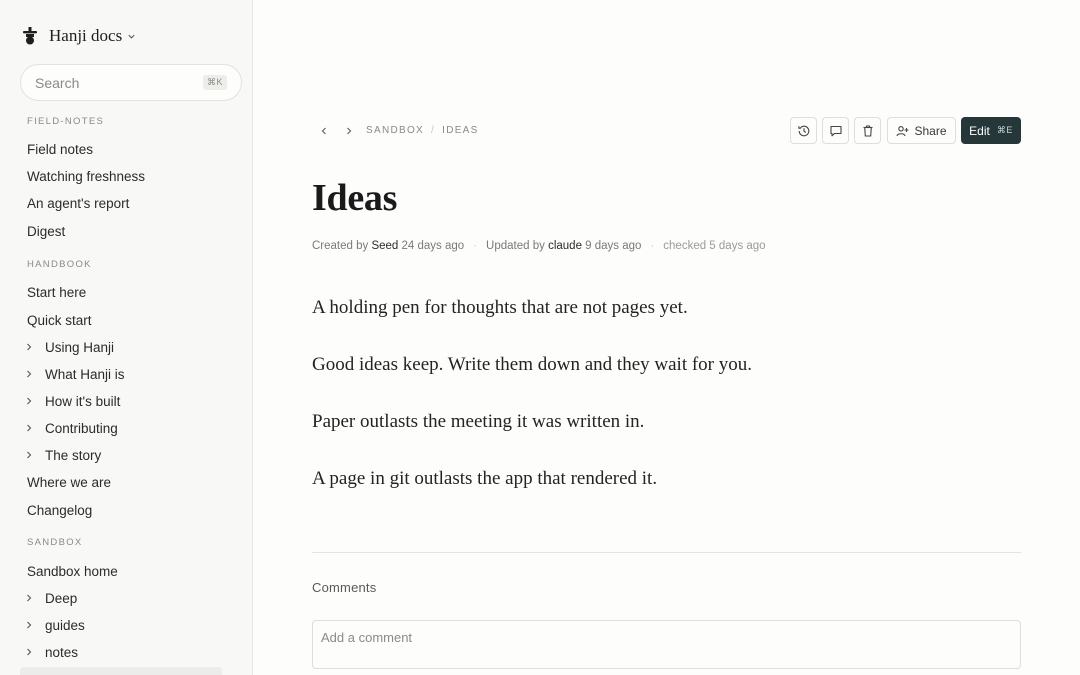 This screenshot has width=1080, height=675. Describe the element at coordinates (565, 246) in the screenshot. I see `updated-by: claude` at that location.